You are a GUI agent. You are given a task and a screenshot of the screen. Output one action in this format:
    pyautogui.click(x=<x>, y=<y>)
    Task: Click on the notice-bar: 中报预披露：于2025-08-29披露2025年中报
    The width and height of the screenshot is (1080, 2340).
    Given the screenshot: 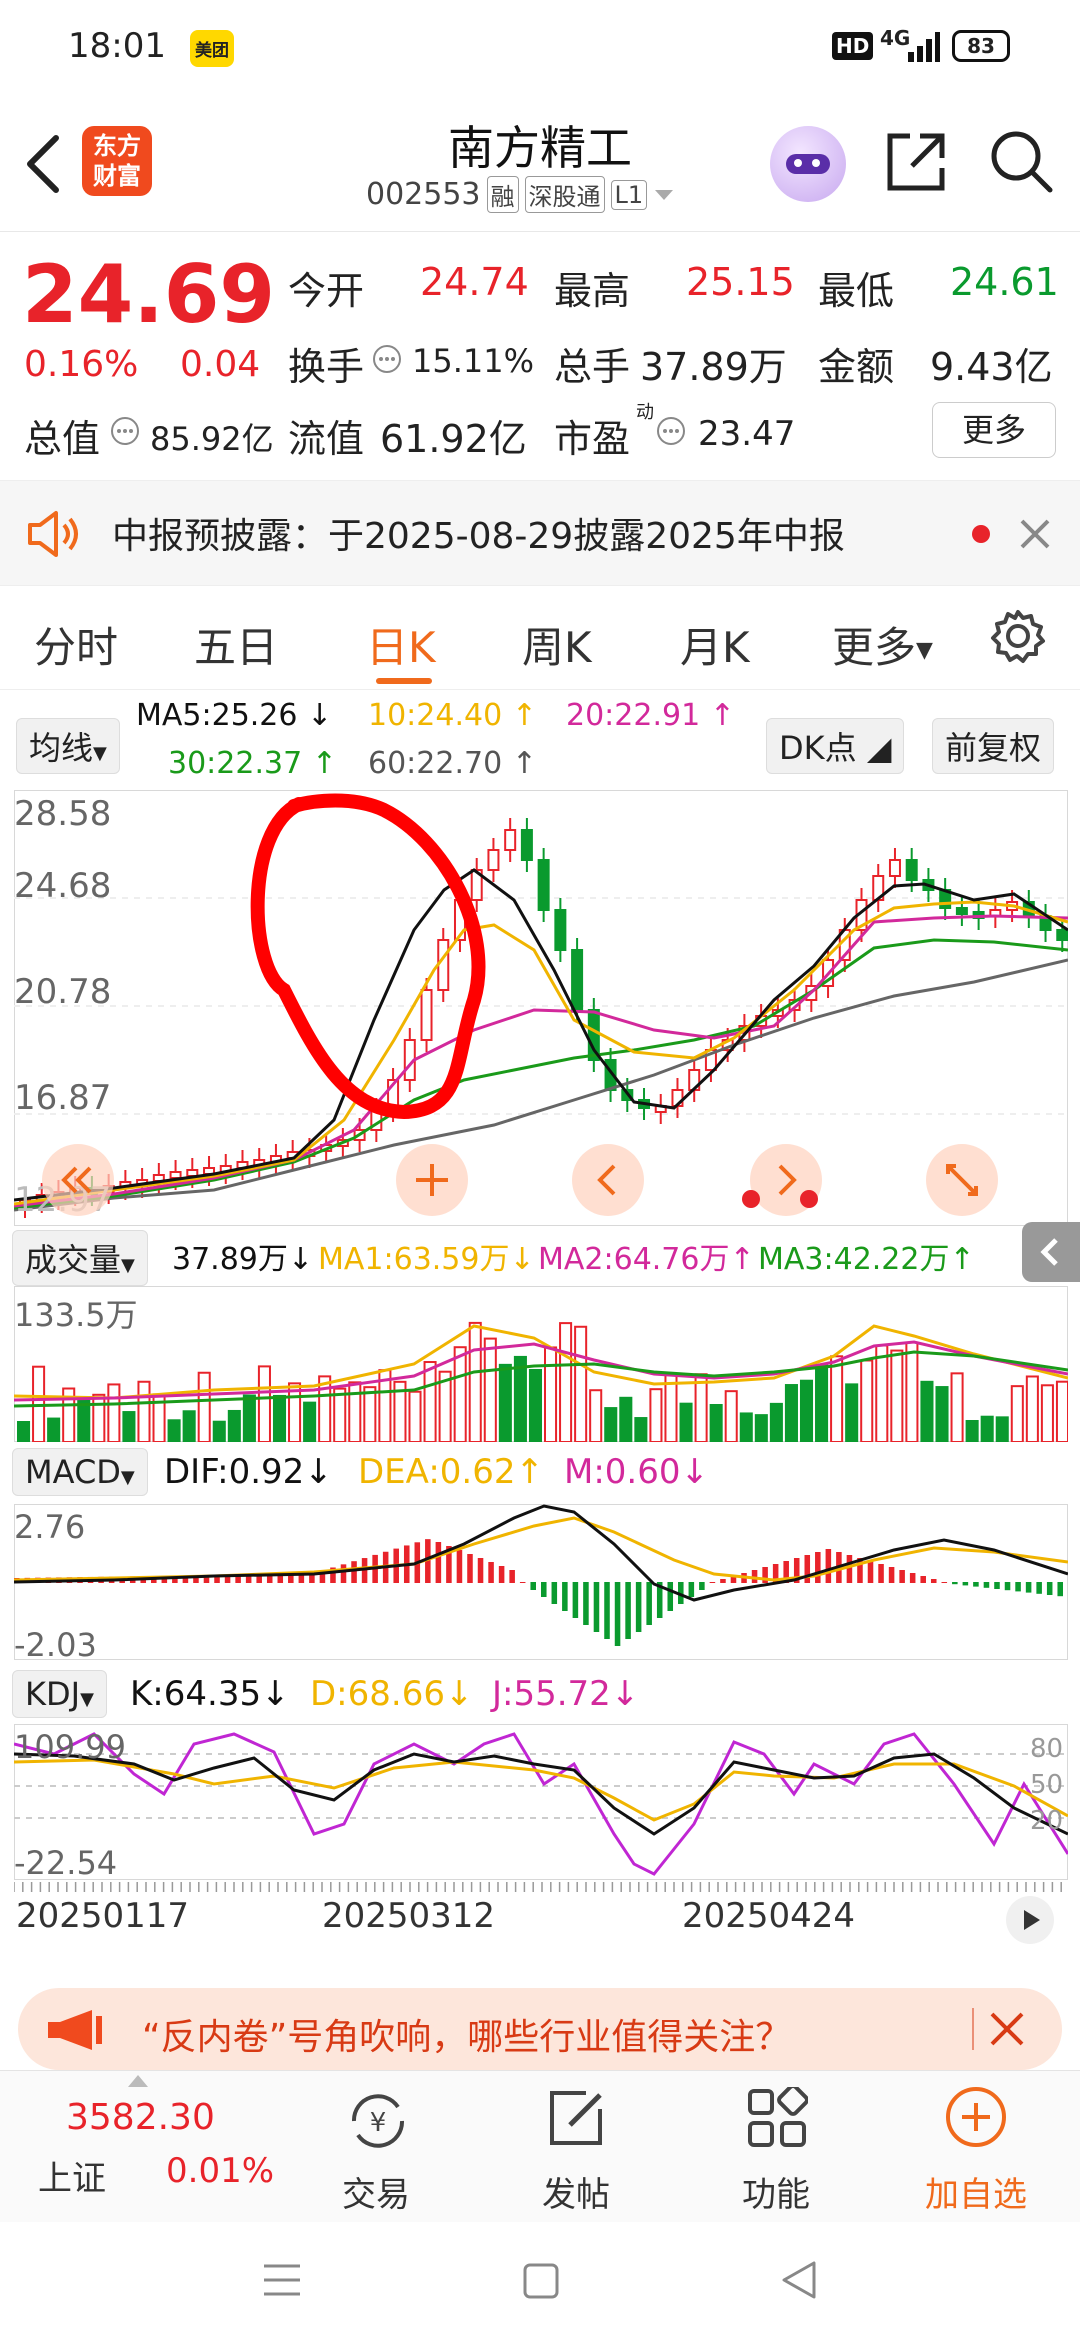 What is the action you would take?
    pyautogui.click(x=540, y=533)
    